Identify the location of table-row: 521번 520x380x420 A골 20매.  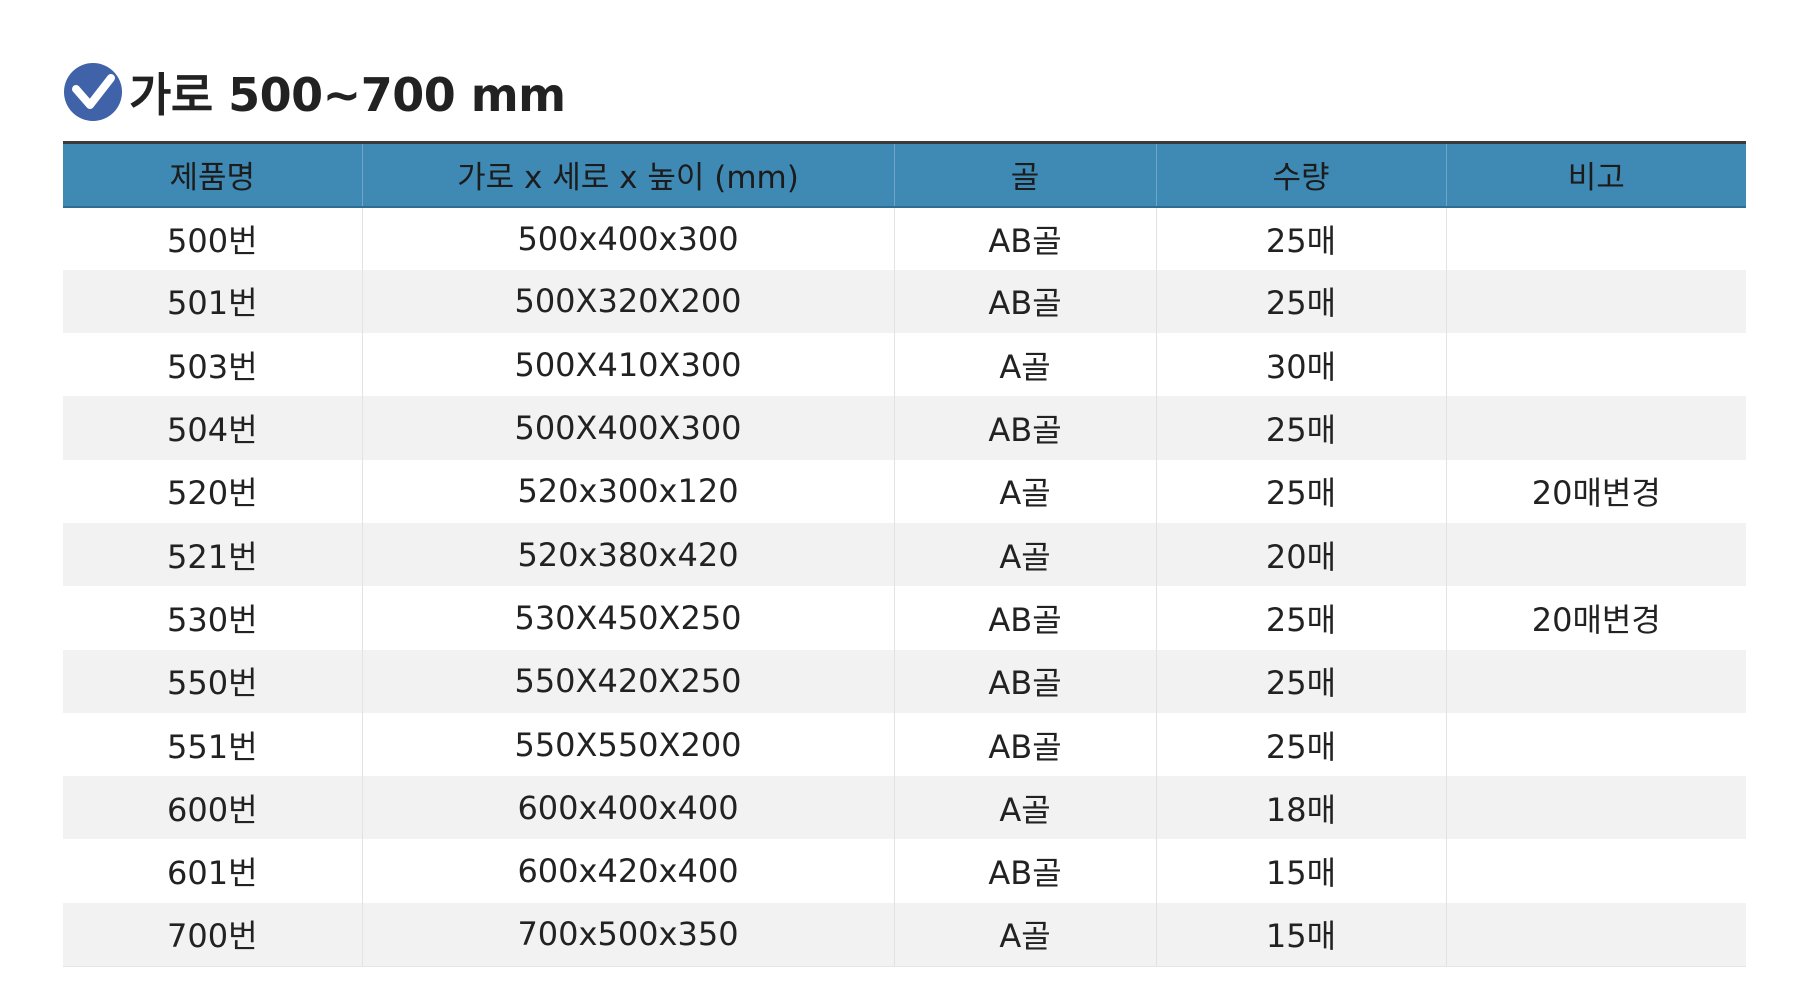
(904, 554).